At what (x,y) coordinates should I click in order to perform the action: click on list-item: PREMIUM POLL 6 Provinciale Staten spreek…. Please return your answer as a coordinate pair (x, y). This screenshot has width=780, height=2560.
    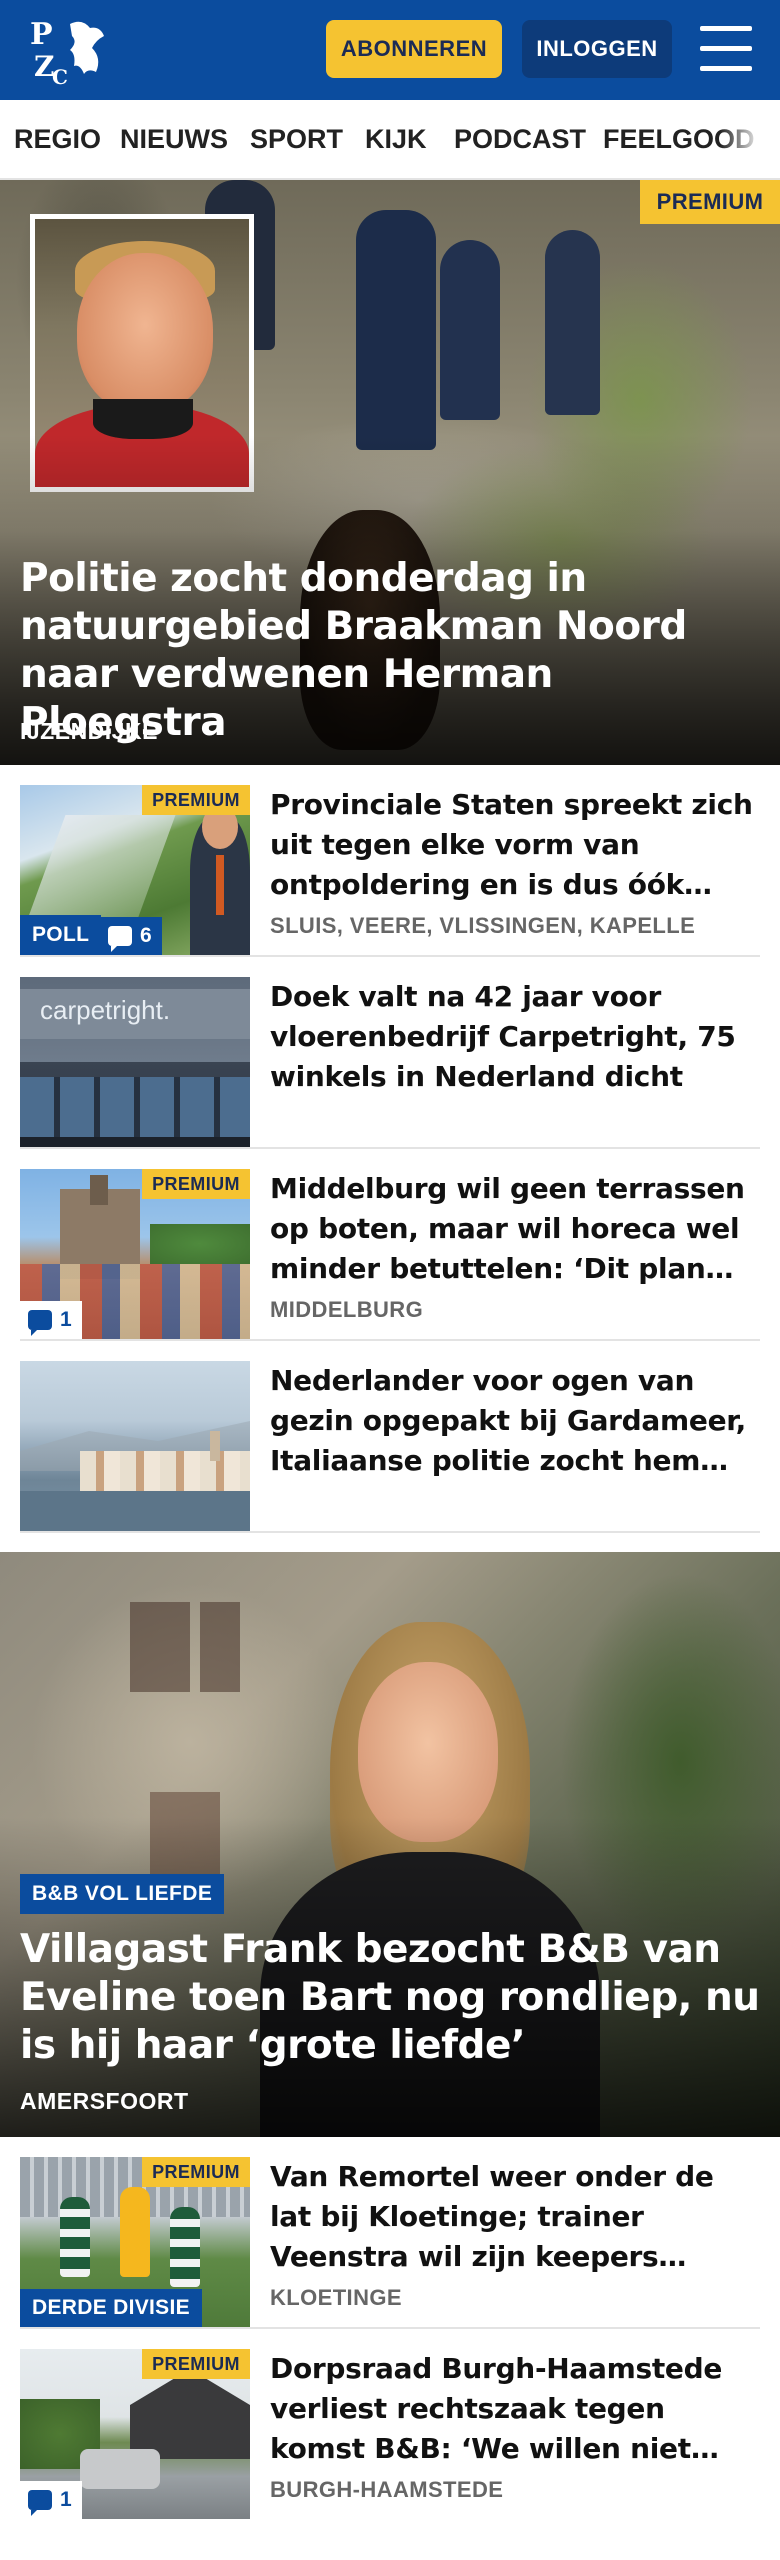
    Looking at the image, I should click on (390, 861).